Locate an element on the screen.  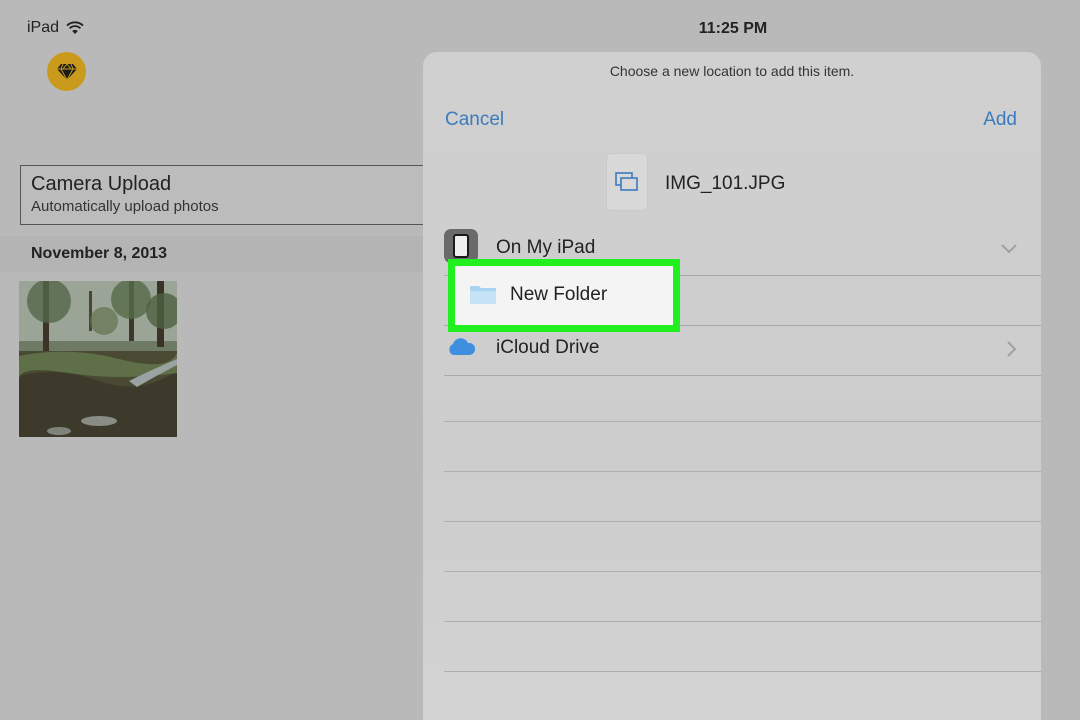
camera-upload-title: Camera Upload is located at coordinates (101, 184).